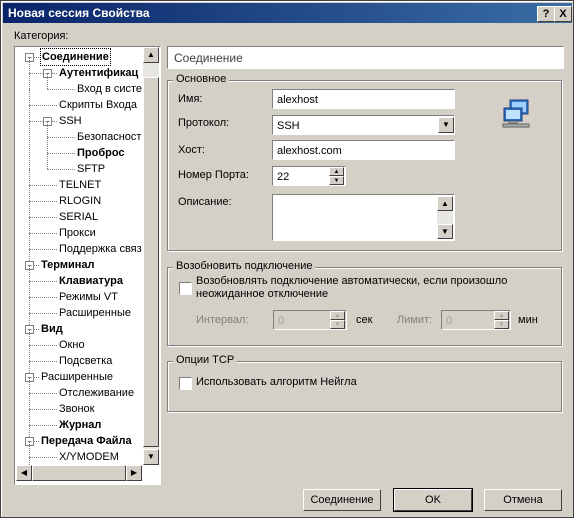 The image size is (574, 518). I want to click on tree-vertical-scrollbar: ▲ ▼, so click(151, 256).